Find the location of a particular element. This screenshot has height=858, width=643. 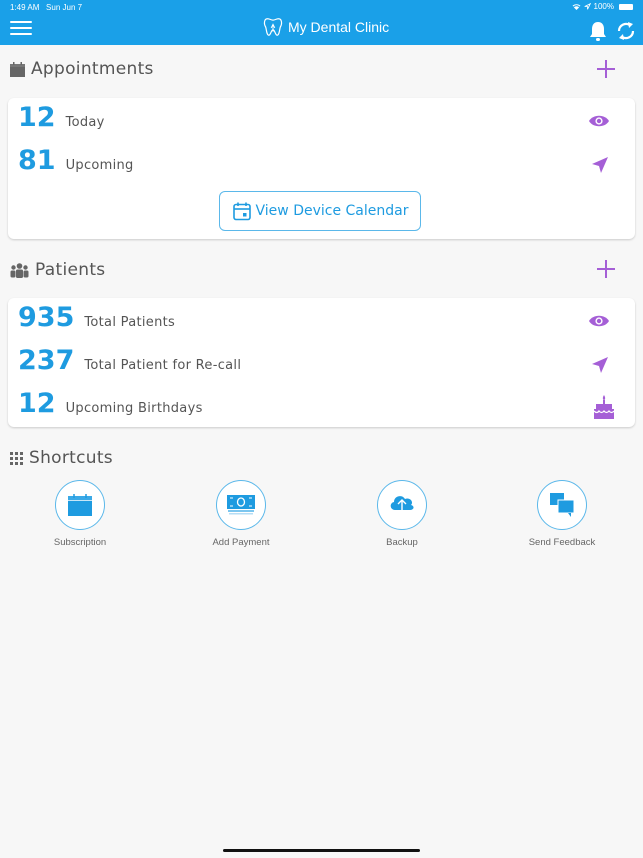

status-time: 1:49 AM Sun Jun 7 is located at coordinates (46, 7).